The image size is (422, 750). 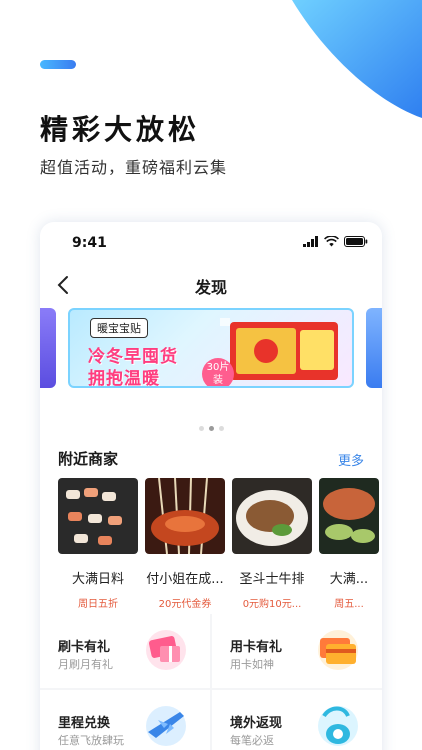 What do you see at coordinates (166, 726) in the screenshot?
I see `airplane-icon` at bounding box center [166, 726].